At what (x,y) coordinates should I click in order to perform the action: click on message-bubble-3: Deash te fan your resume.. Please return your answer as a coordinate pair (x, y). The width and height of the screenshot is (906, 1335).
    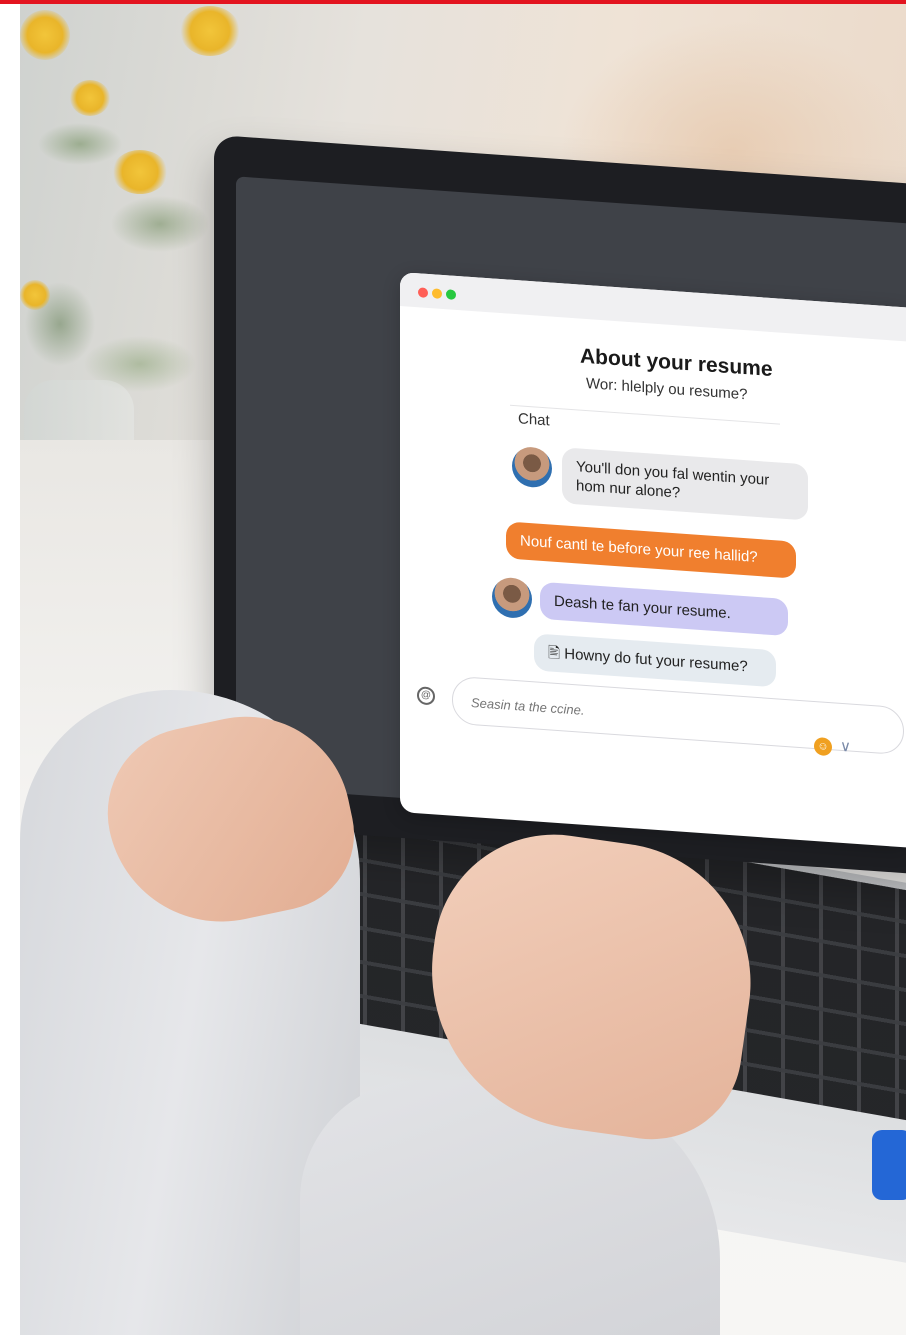
    Looking at the image, I should click on (664, 609).